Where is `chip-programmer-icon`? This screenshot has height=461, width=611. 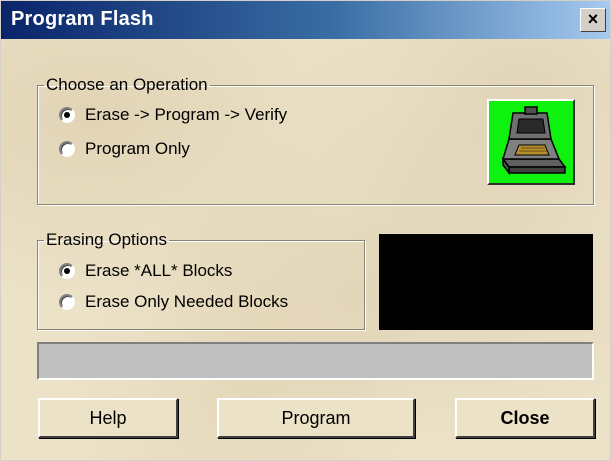
chip-programmer-icon is located at coordinates (531, 142).